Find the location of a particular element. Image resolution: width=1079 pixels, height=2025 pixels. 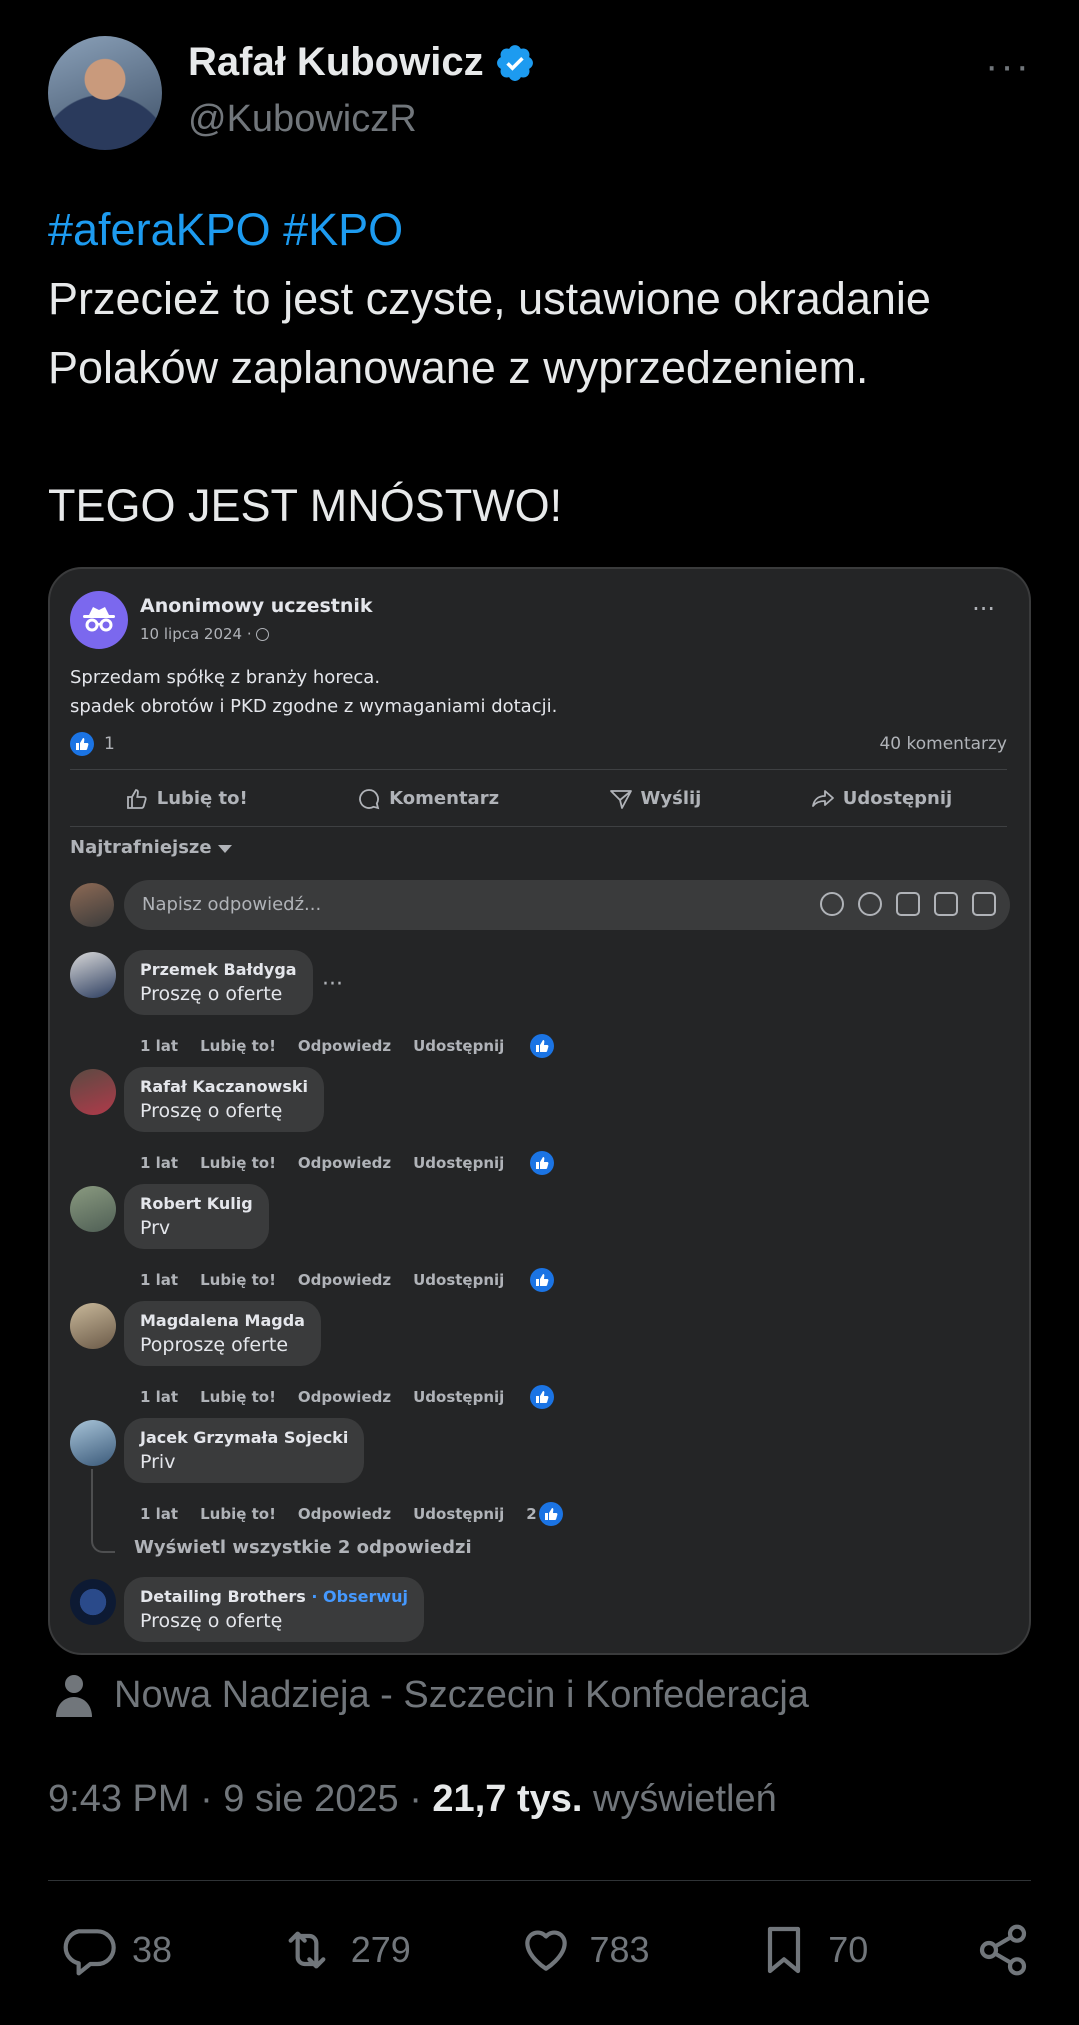

bookmark-button: 70 is located at coordinates (812, 1950).